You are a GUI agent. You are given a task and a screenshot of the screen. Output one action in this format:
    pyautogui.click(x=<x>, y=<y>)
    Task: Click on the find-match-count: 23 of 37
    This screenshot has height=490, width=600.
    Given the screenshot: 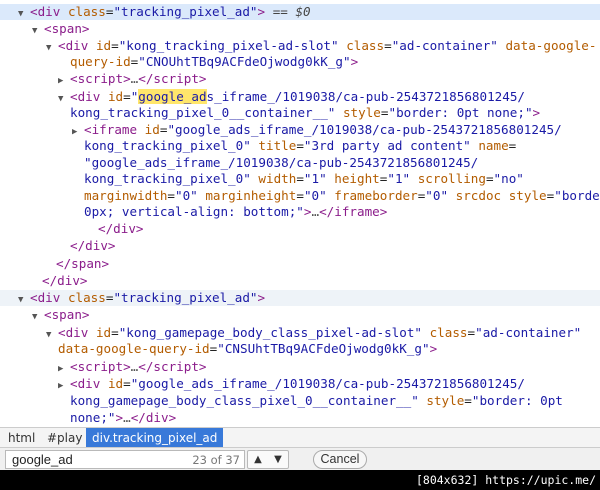 What is the action you would take?
    pyautogui.click(x=216, y=460)
    